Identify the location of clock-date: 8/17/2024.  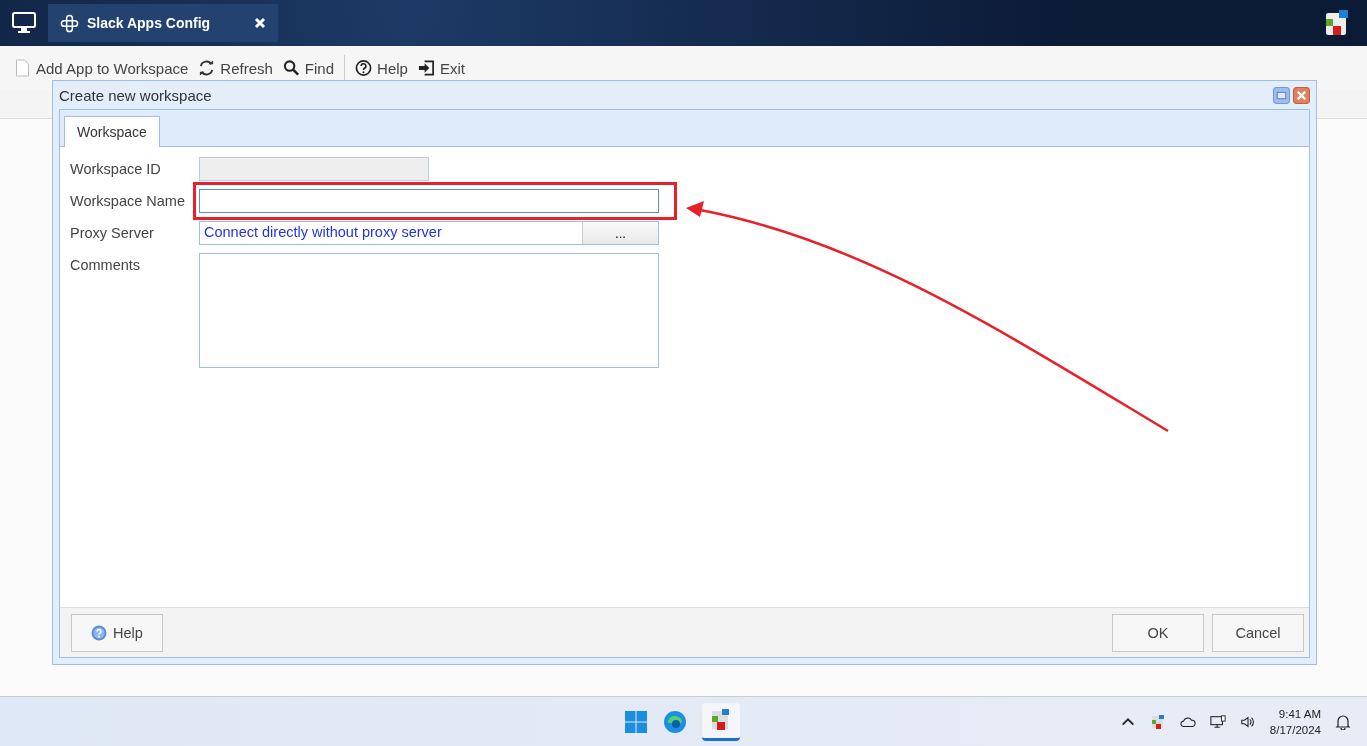
(1295, 729).